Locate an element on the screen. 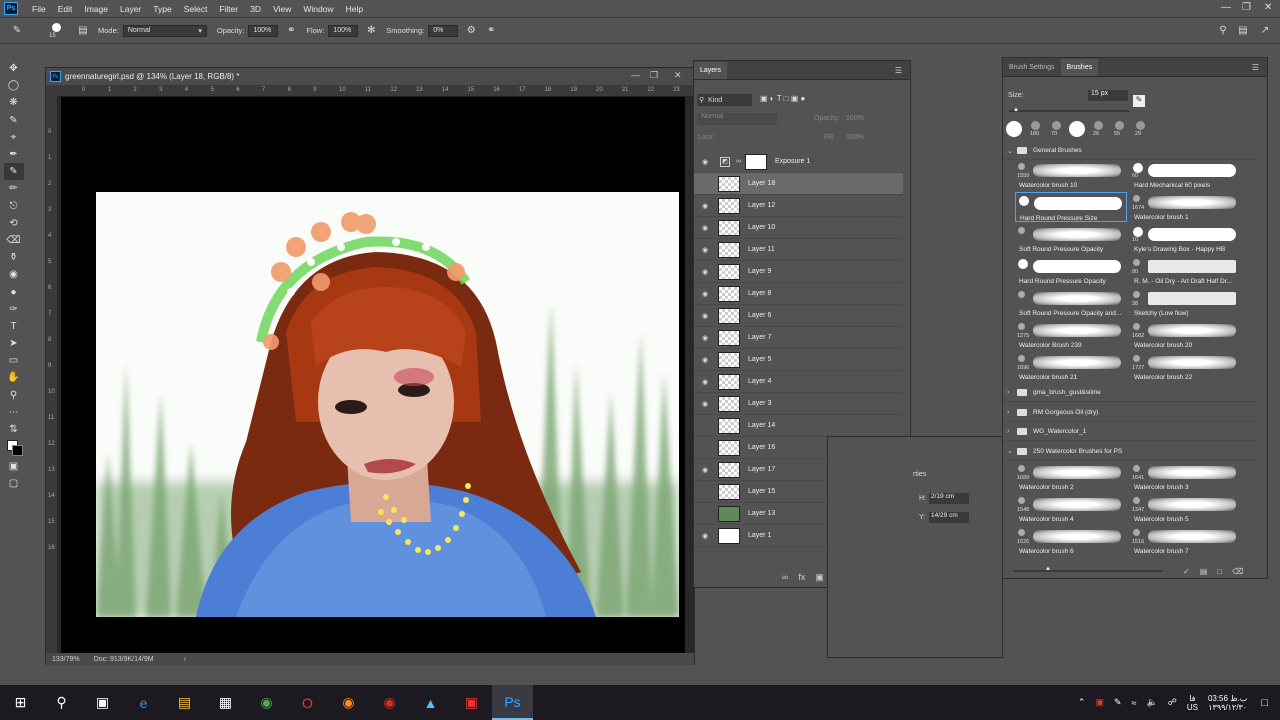  recent-brush-preset: 70 is located at coordinates (1056, 129).